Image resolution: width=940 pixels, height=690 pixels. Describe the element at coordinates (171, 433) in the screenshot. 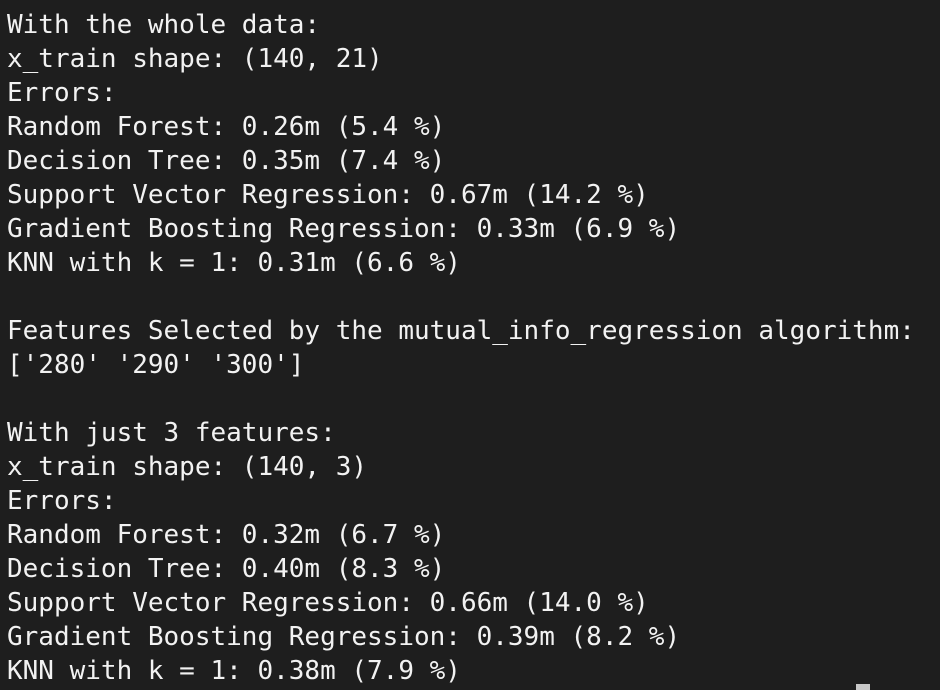

I see `terminal-line: With just 3 features:` at that location.